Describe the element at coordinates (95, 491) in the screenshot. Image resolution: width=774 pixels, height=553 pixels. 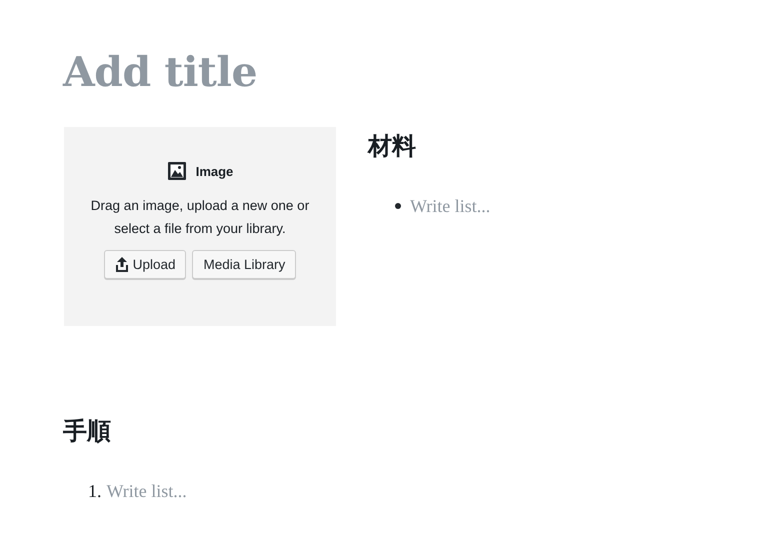
I see `list-number: 1.` at that location.